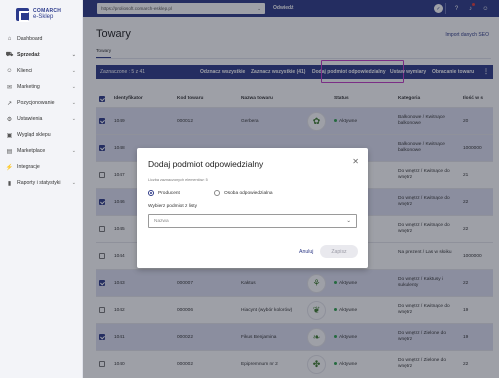 The width and height of the screenshot is (499, 378). I want to click on sidebar-item-label: Marketing, so click(28, 87).